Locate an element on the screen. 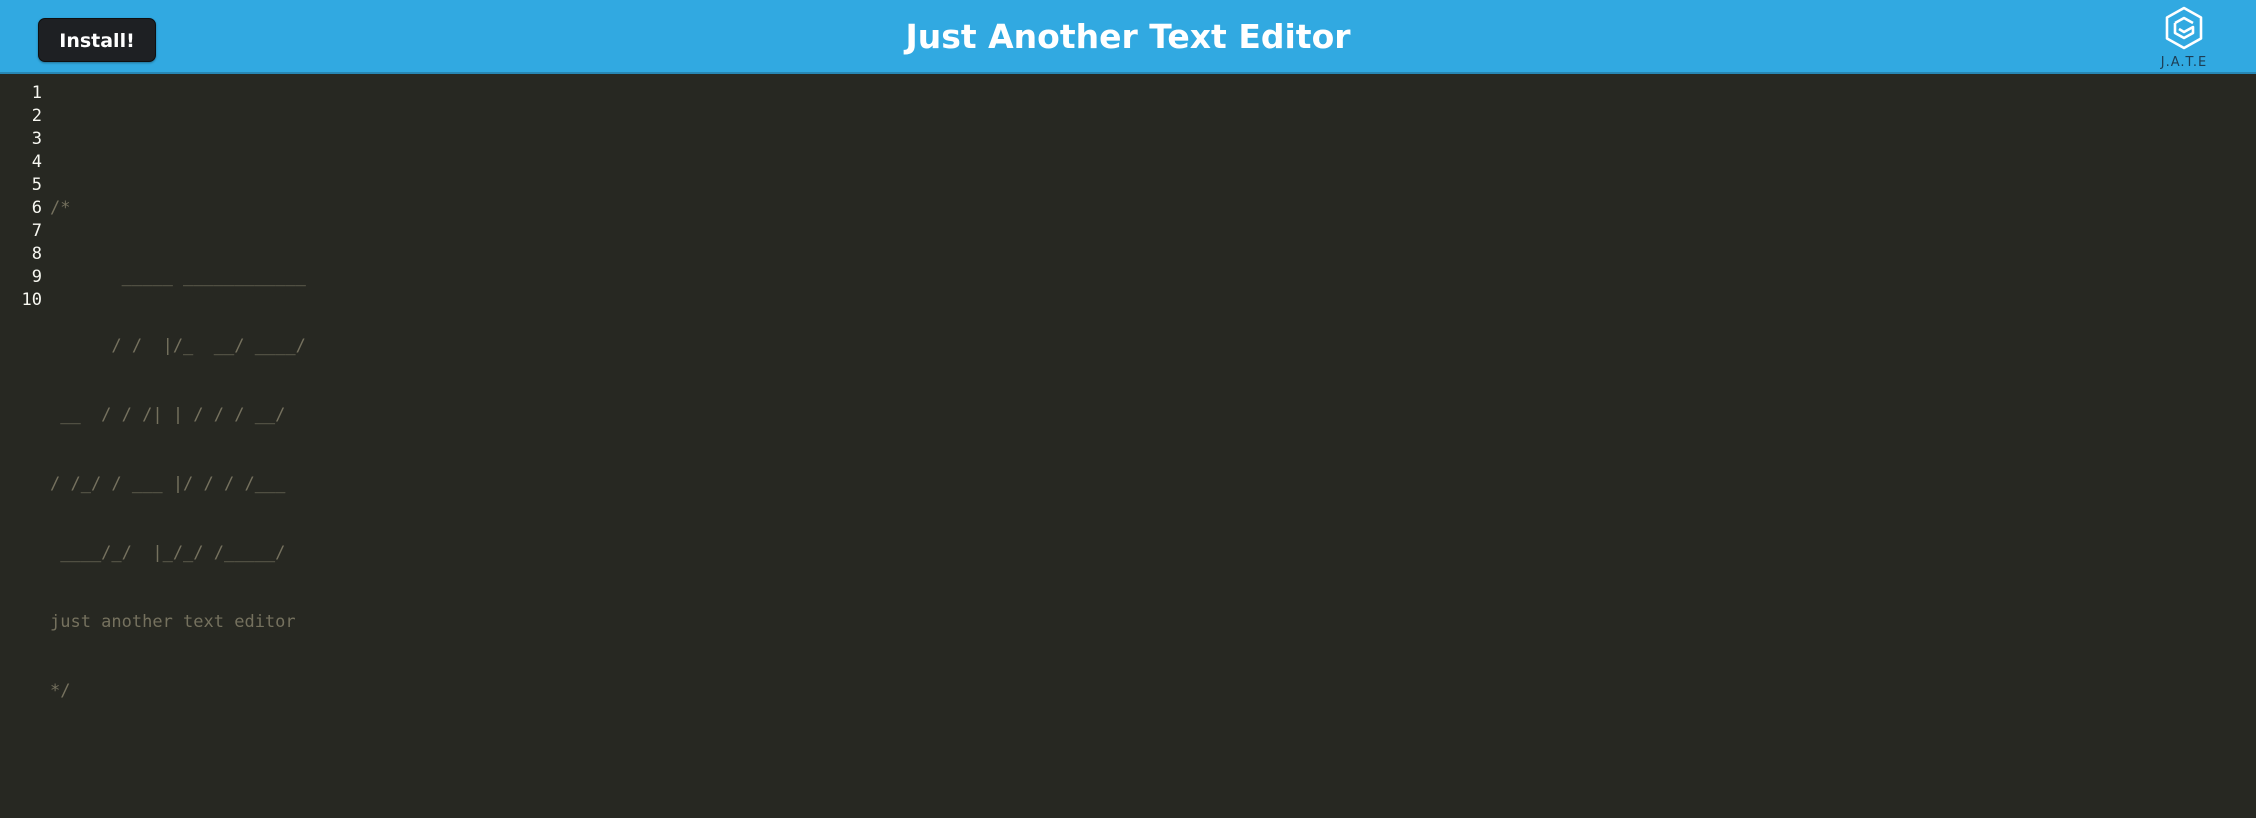 The height and width of the screenshot is (818, 2256). line-number: 6 is located at coordinates (36, 208).